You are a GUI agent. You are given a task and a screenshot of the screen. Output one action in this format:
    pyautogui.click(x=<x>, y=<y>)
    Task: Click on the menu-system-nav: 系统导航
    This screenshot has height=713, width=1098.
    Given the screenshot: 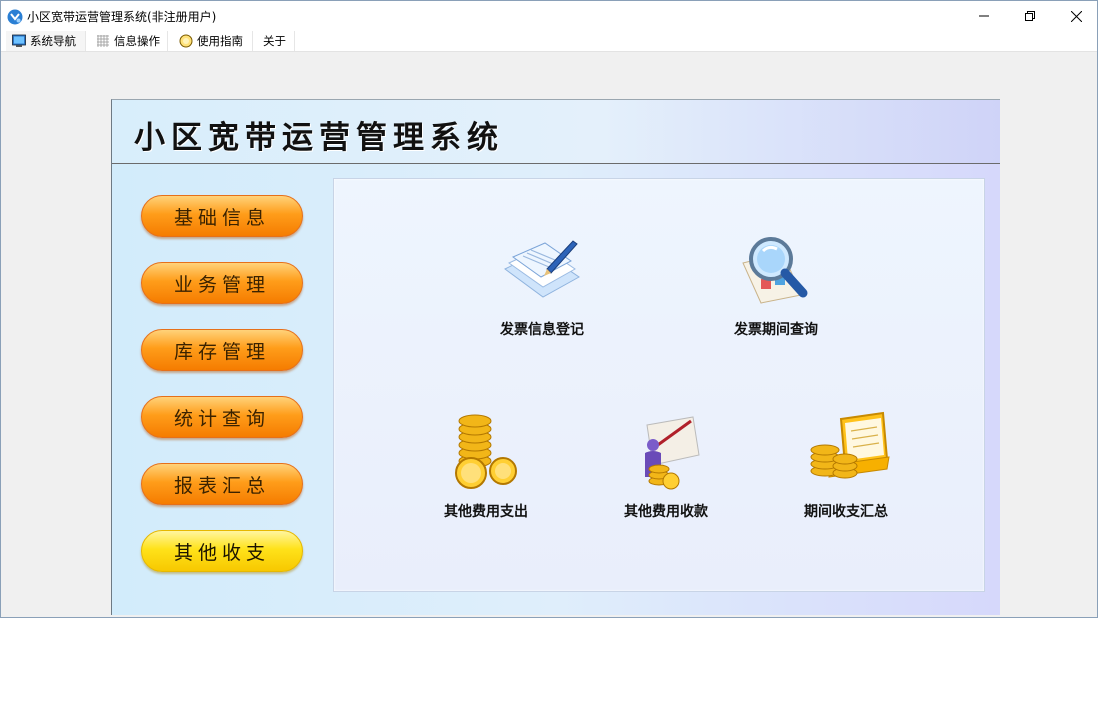 What is the action you would take?
    pyautogui.click(x=46, y=41)
    